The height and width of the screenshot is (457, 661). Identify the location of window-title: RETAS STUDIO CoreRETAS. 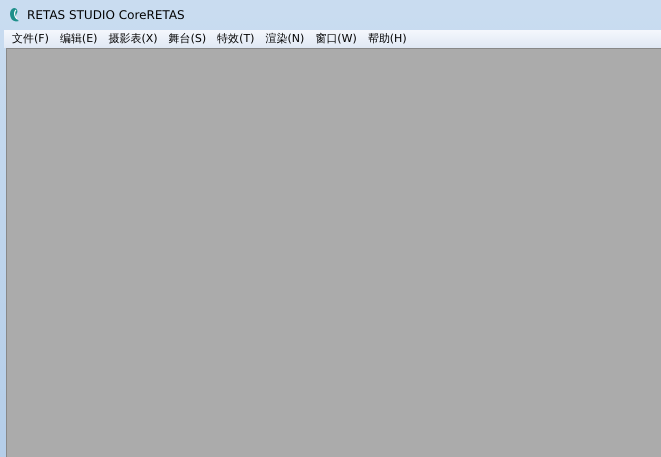
(106, 15).